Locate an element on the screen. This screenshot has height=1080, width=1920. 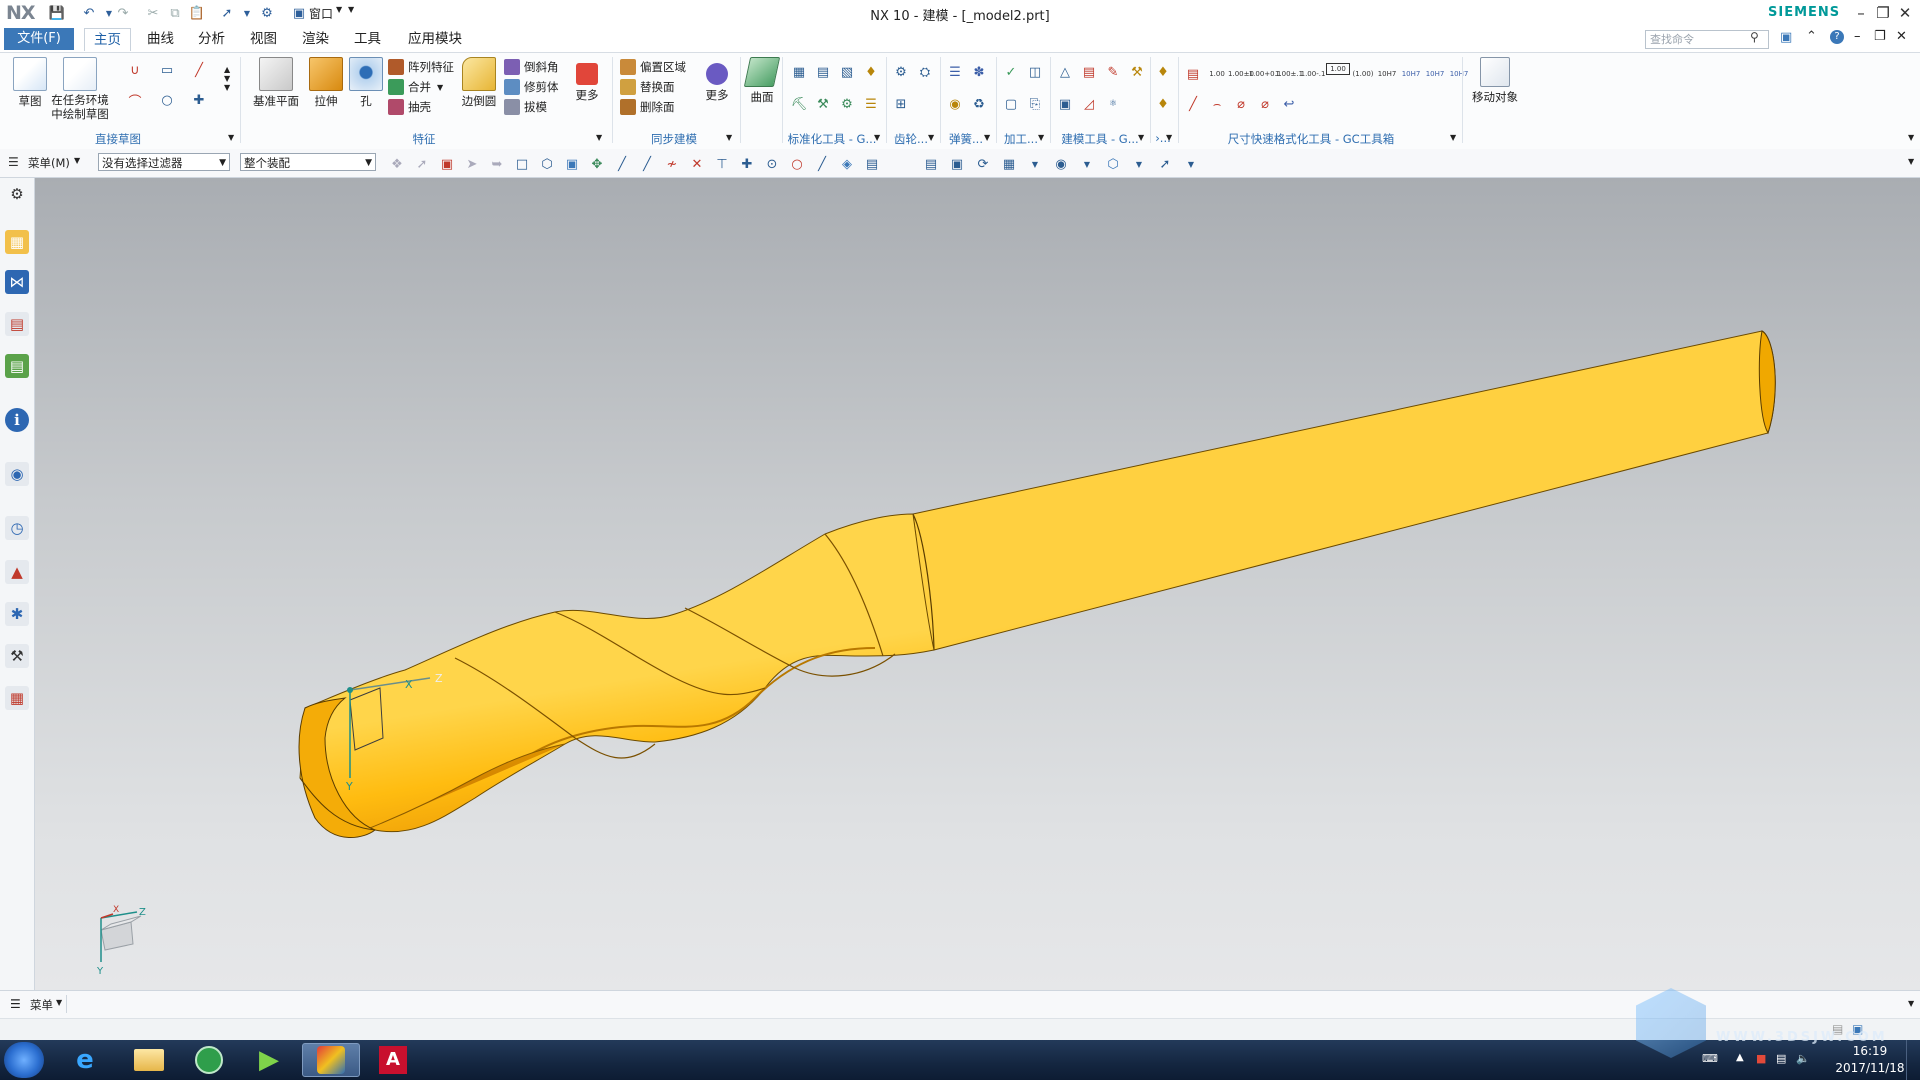
unite-button: 合并 ▼ is located at coordinates (424, 87).